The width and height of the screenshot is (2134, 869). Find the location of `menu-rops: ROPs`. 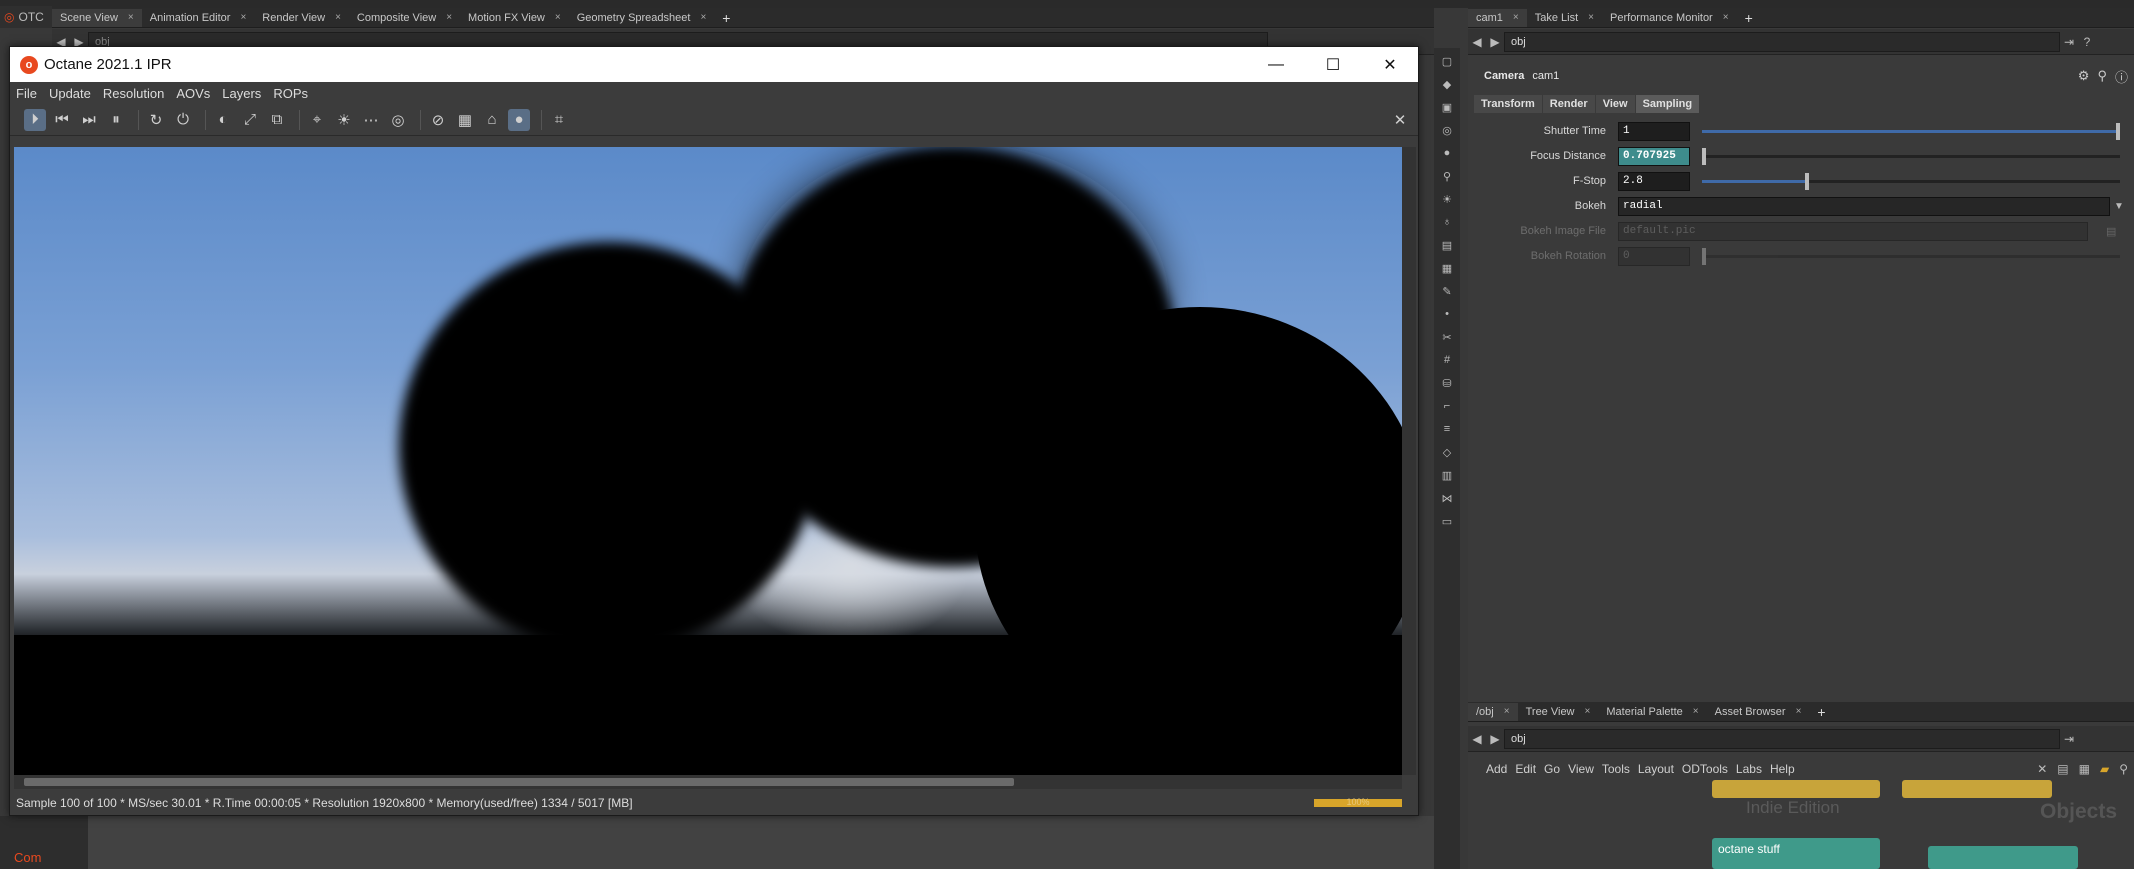

menu-rops: ROPs is located at coordinates (290, 93).